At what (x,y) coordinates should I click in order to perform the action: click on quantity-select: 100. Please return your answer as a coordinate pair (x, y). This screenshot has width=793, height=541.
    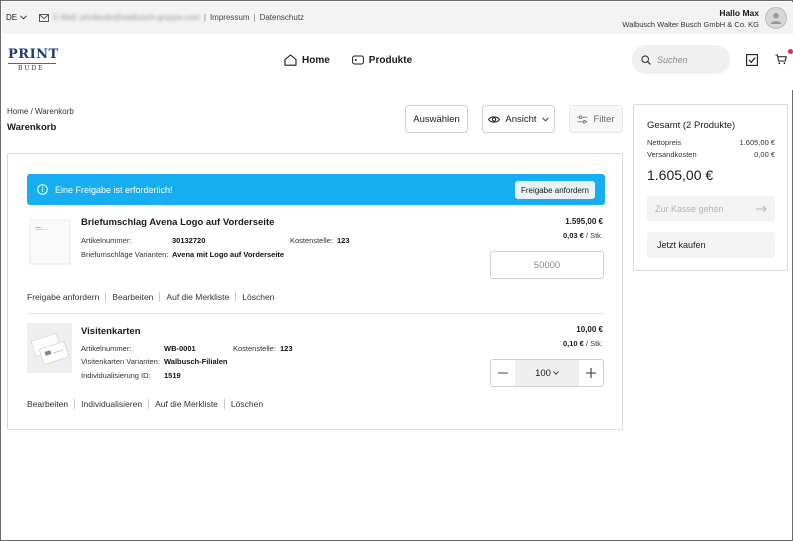
    Looking at the image, I should click on (547, 373).